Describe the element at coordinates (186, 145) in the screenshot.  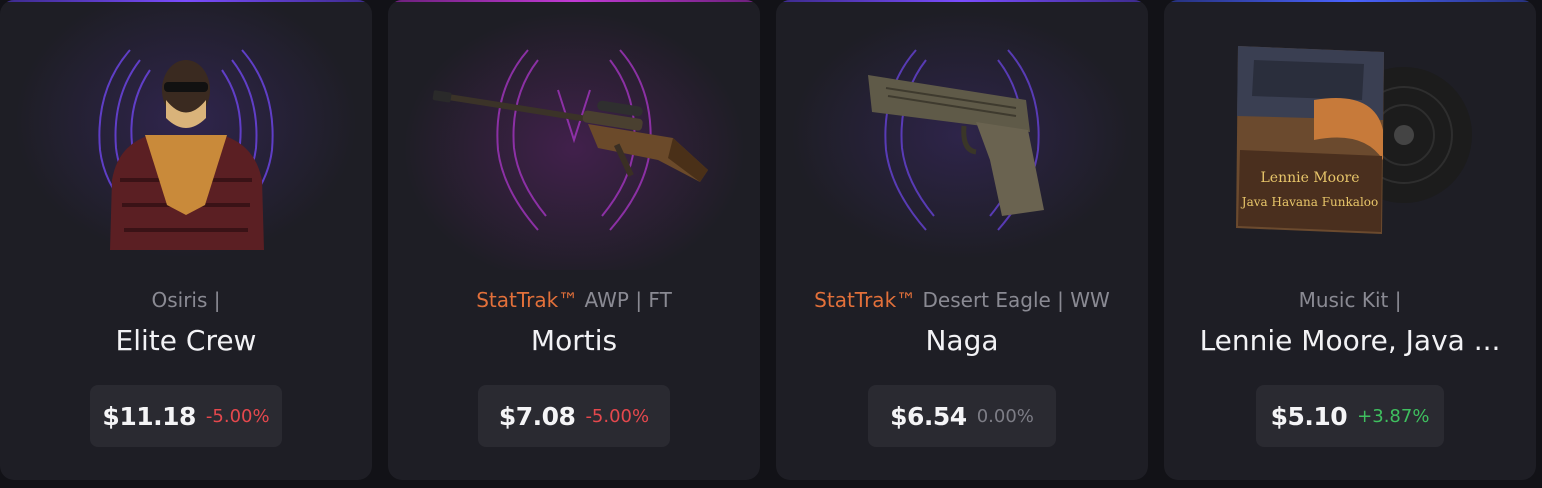
I see `agent-icon` at that location.